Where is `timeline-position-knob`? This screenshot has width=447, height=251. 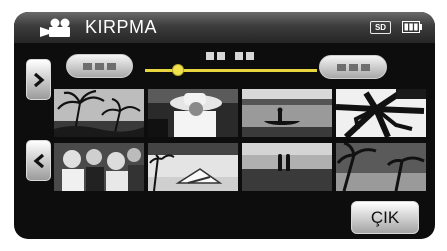 timeline-position-knob is located at coordinates (177, 70).